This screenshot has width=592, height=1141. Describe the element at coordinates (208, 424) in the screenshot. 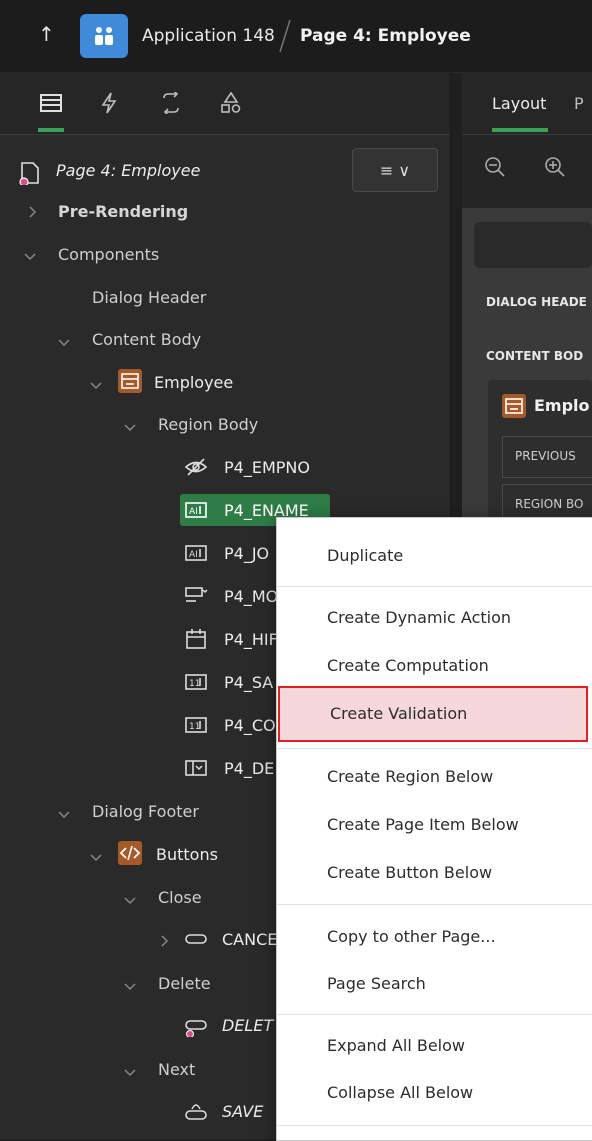

I see `tree-region-body: Region Body` at that location.